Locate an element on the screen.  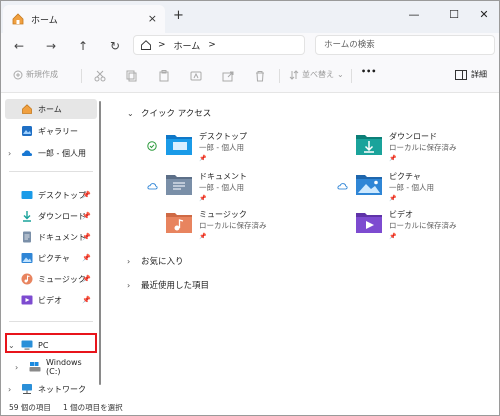
command-bar: 新規作成 並べ替え ⌄ ••• 詳細 is located at coordinates (250, 76).